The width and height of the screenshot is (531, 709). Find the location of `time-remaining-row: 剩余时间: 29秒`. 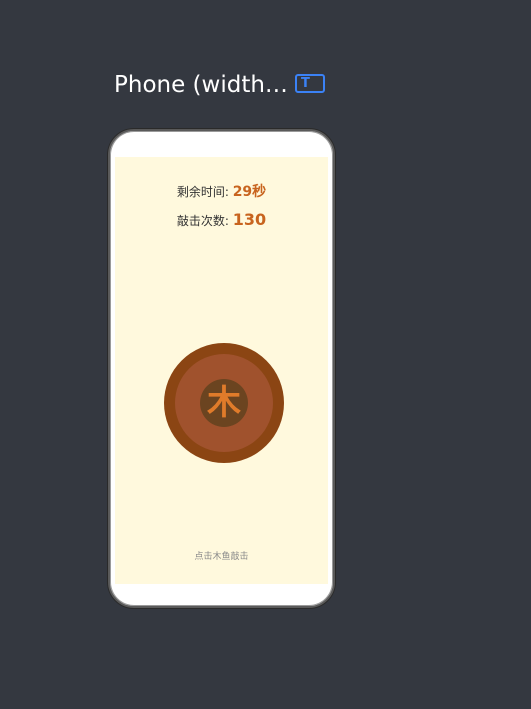

time-remaining-row: 剩余时间: 29秒 is located at coordinates (221, 191).